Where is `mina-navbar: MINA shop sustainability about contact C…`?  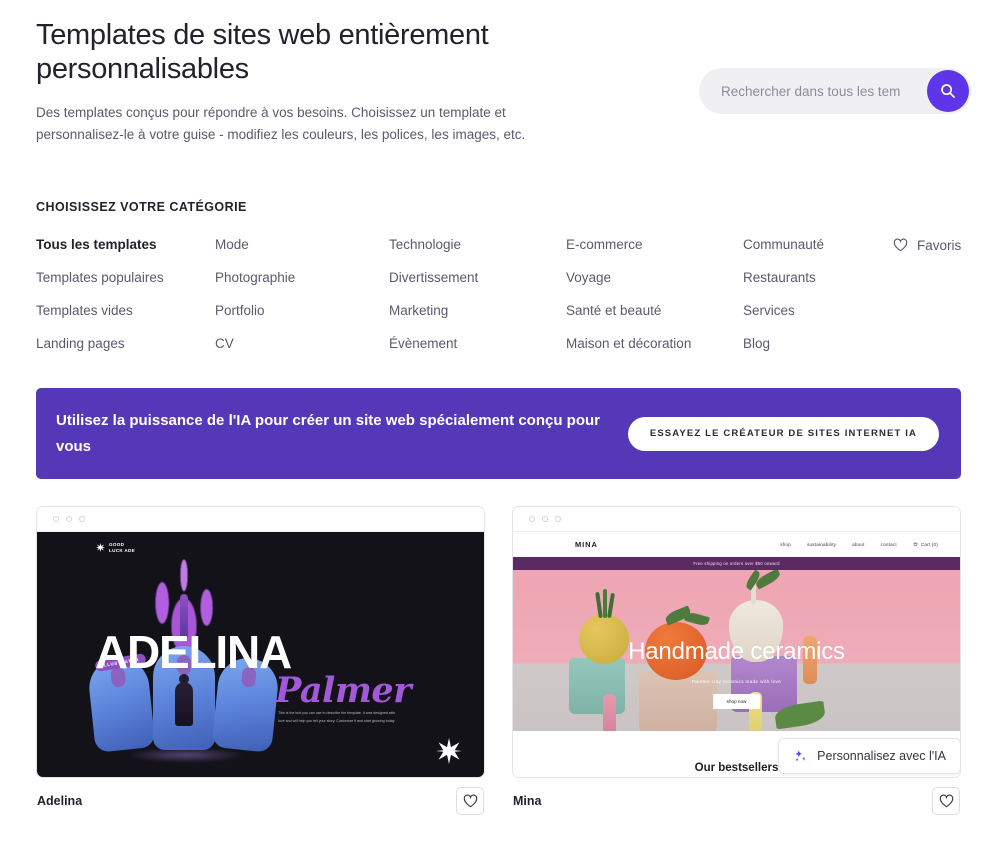
mina-navbar: MINA shop sustainability about contact C… is located at coordinates (736, 544).